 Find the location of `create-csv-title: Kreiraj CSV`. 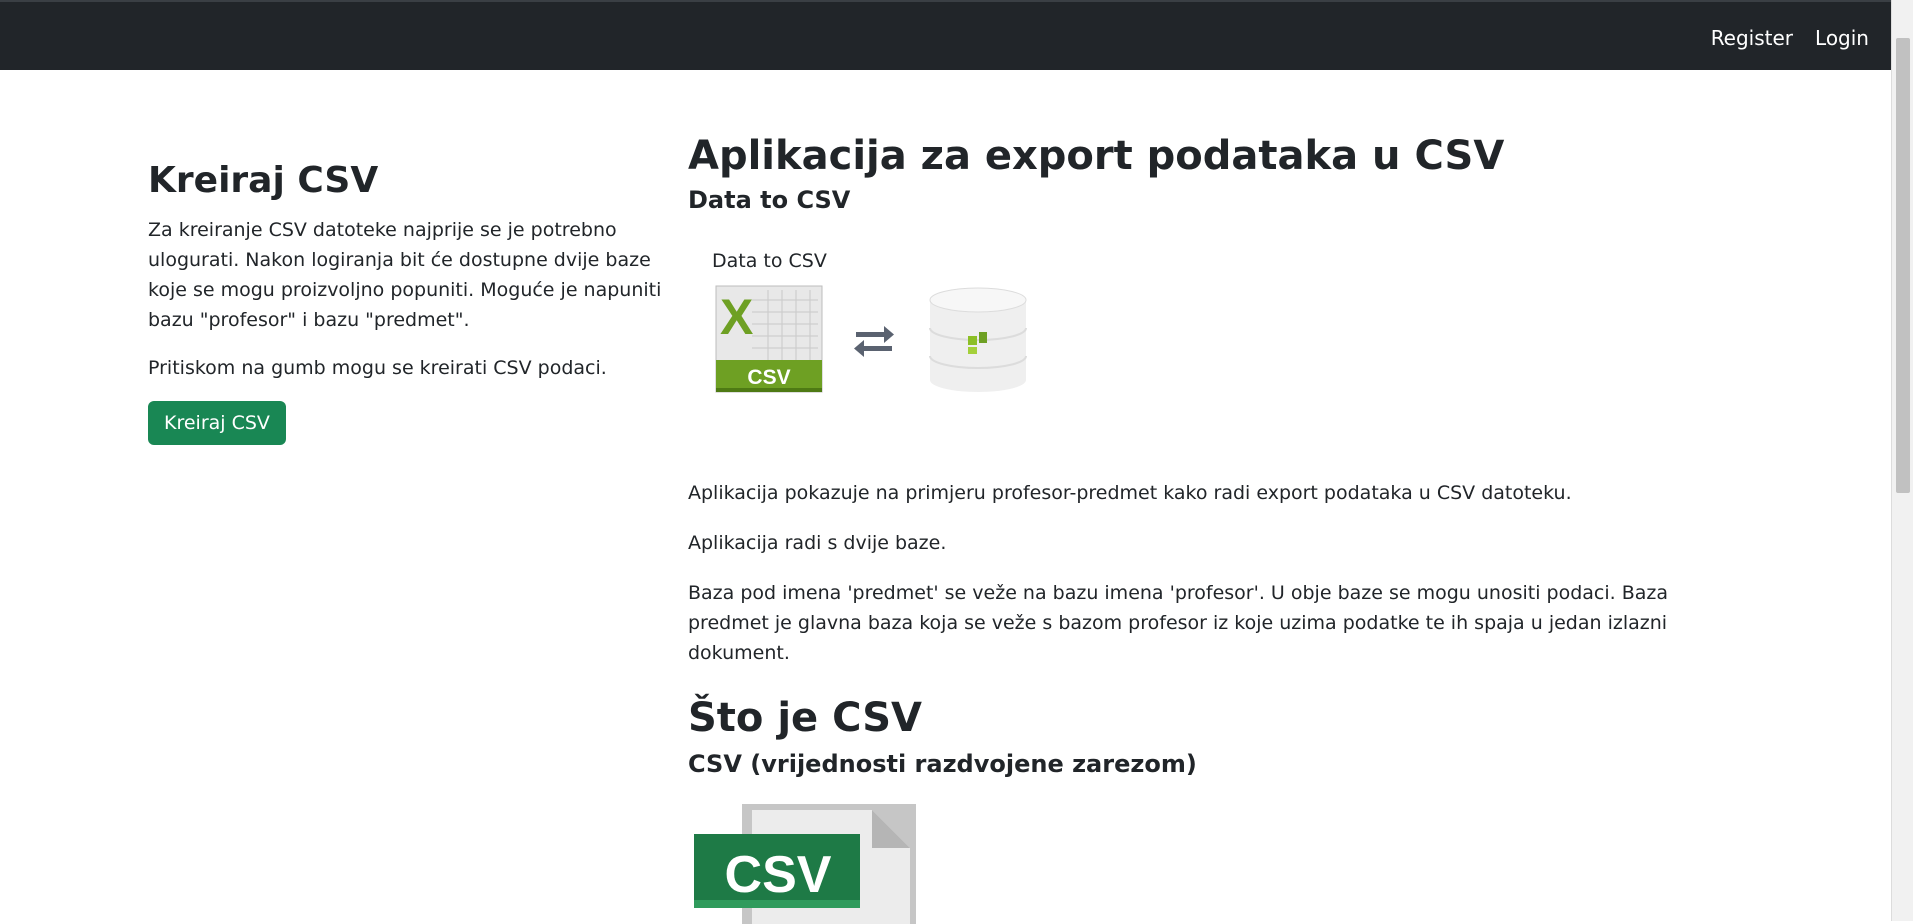

create-csv-title: Kreiraj CSV is located at coordinates (263, 180).